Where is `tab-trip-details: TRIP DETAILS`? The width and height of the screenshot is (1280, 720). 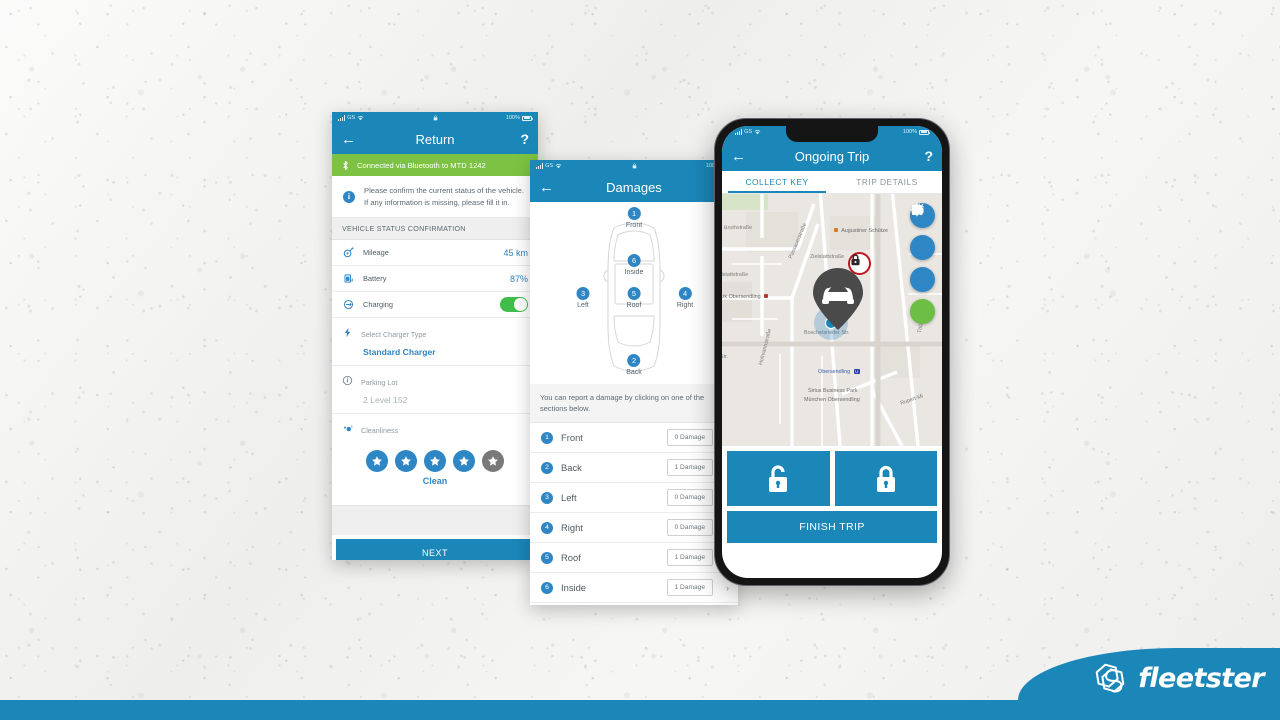 tab-trip-details: TRIP DETAILS is located at coordinates (887, 182).